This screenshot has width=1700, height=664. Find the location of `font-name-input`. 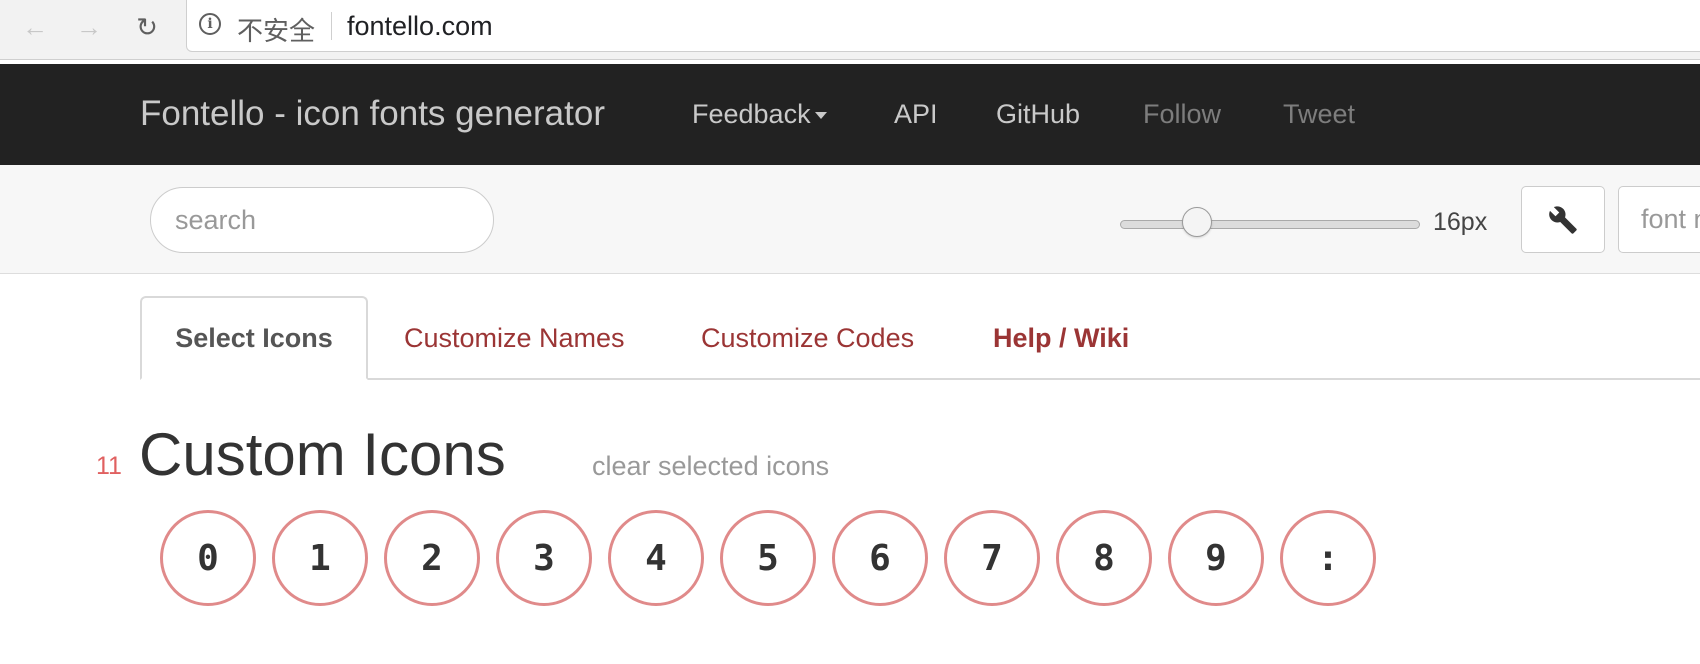

font-name-input is located at coordinates (1659, 219).